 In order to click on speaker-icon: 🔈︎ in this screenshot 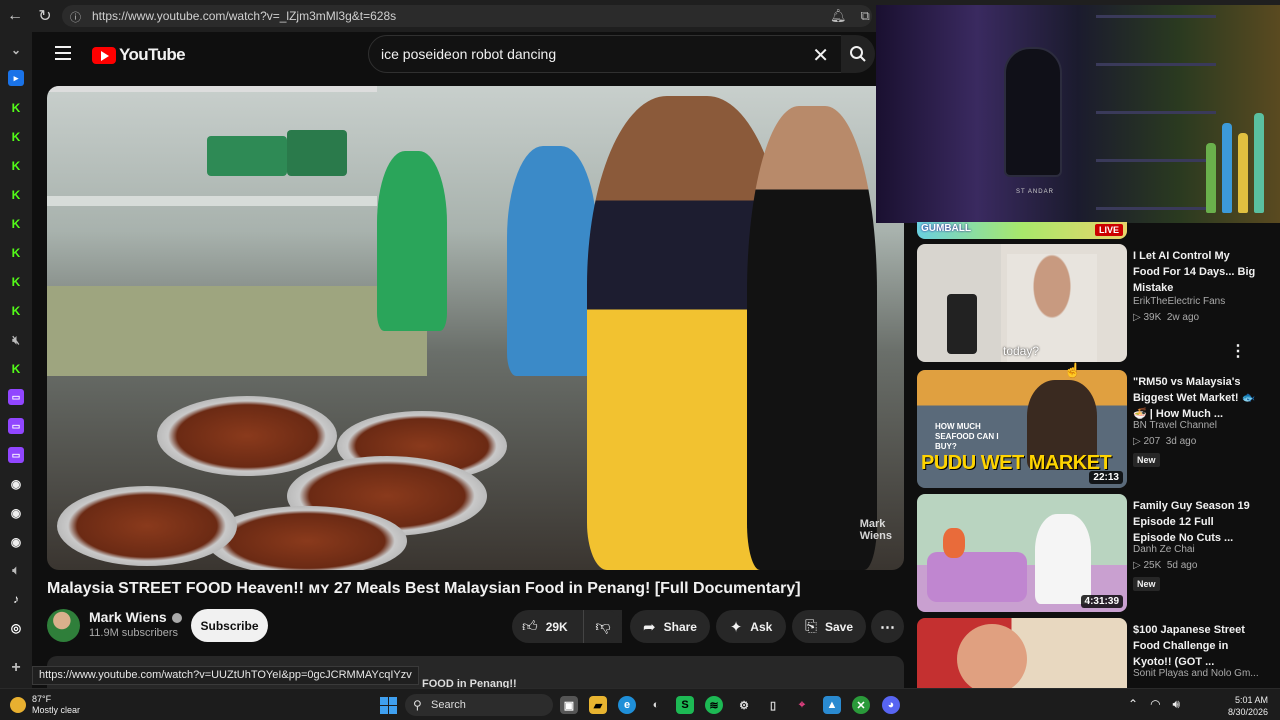, I will do `click(16, 570)`.